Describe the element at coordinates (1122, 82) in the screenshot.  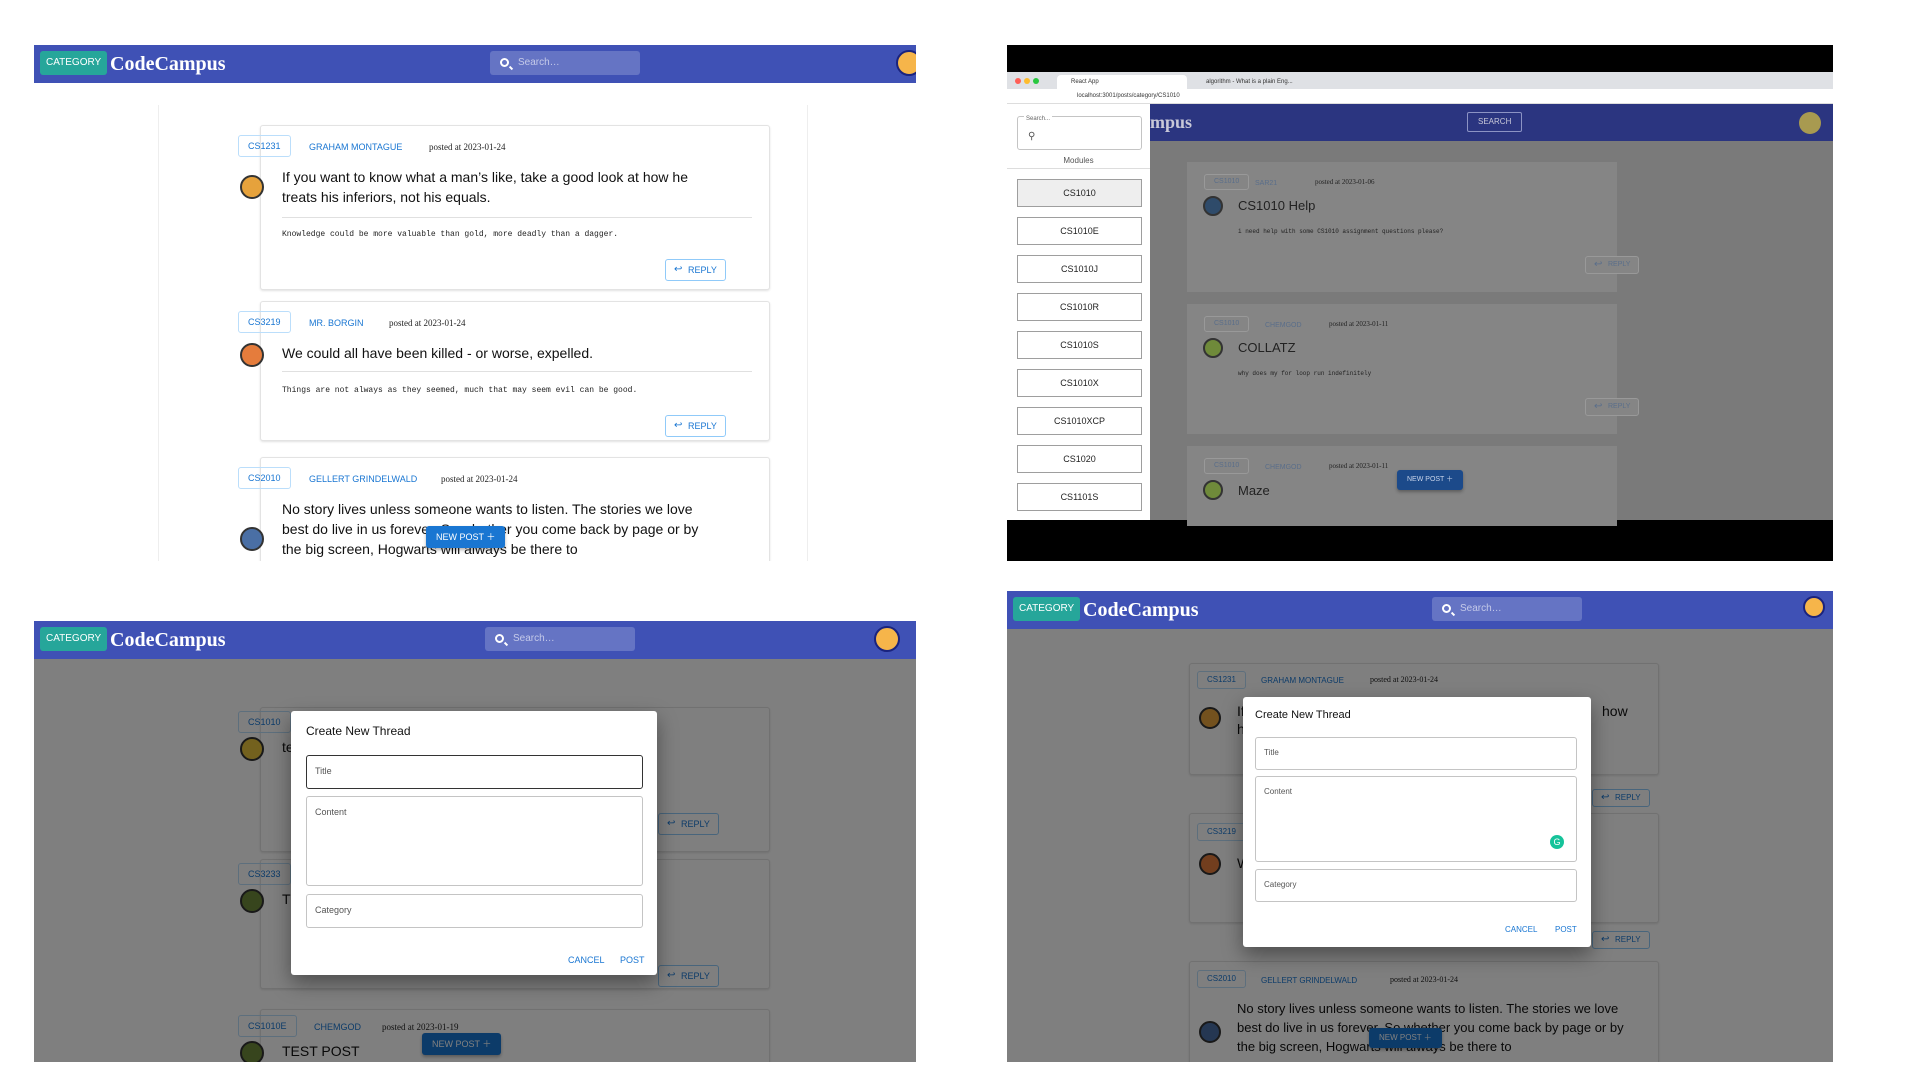
I see `browser-tab: React App` at that location.